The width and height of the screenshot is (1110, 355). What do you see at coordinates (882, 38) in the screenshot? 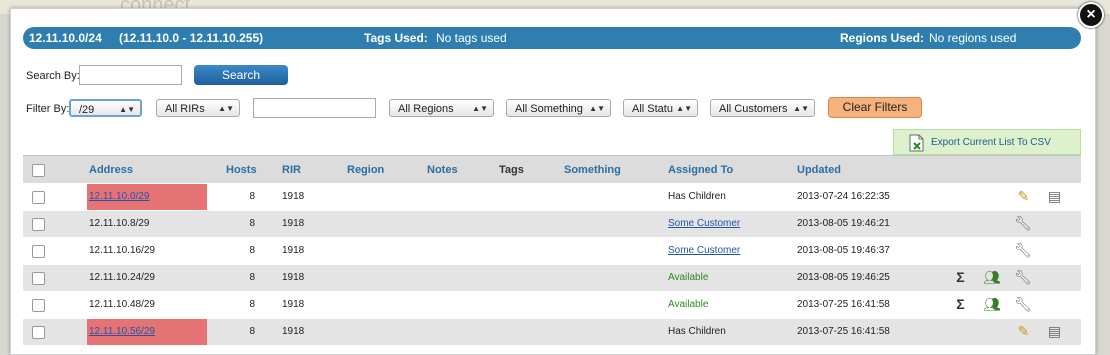
I see `regions-used-label: Regions Used:` at bounding box center [882, 38].